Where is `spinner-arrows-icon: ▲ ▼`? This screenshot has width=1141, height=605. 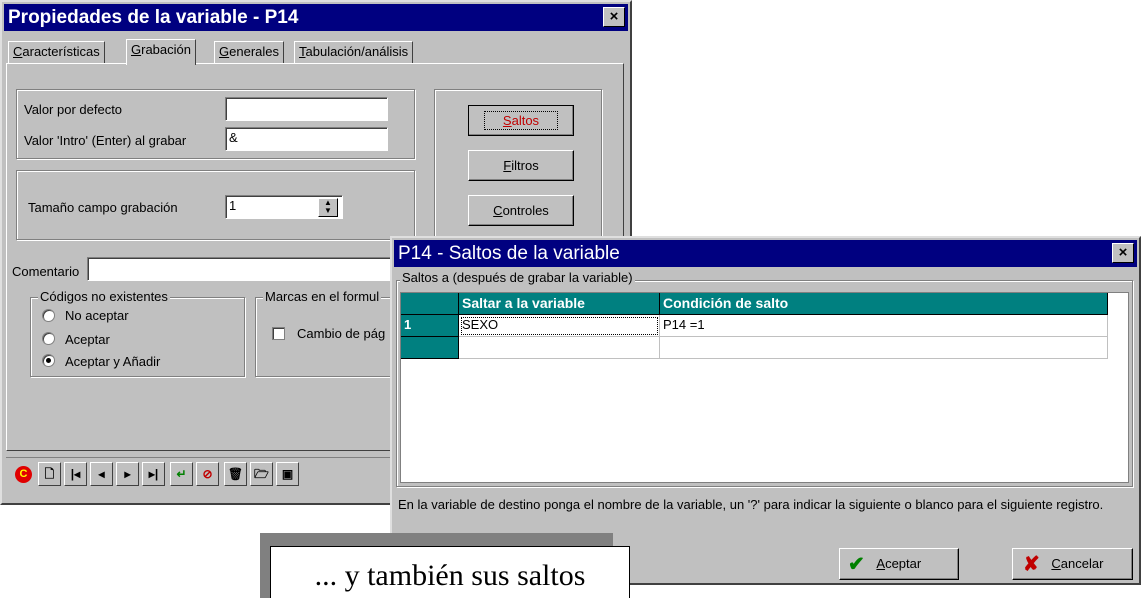
spinner-arrows-icon: ▲ ▼ is located at coordinates (328, 207).